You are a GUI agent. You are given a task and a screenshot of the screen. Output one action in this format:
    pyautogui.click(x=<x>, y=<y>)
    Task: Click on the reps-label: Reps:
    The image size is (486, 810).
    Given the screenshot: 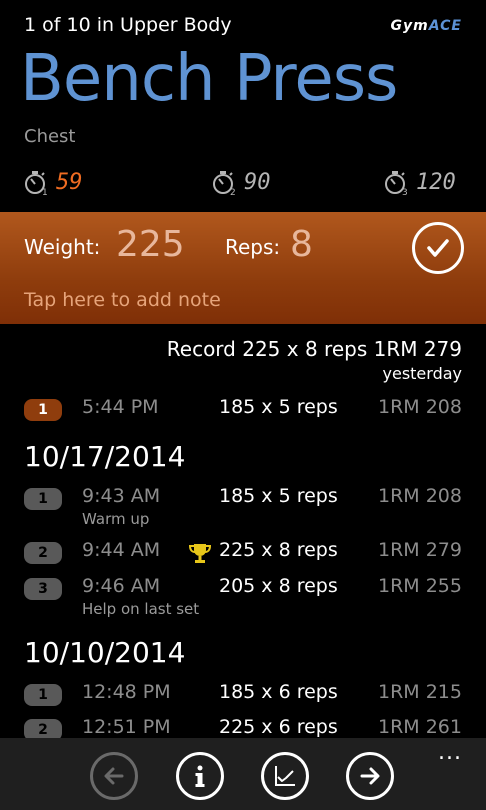 What is the action you would take?
    pyautogui.click(x=253, y=247)
    